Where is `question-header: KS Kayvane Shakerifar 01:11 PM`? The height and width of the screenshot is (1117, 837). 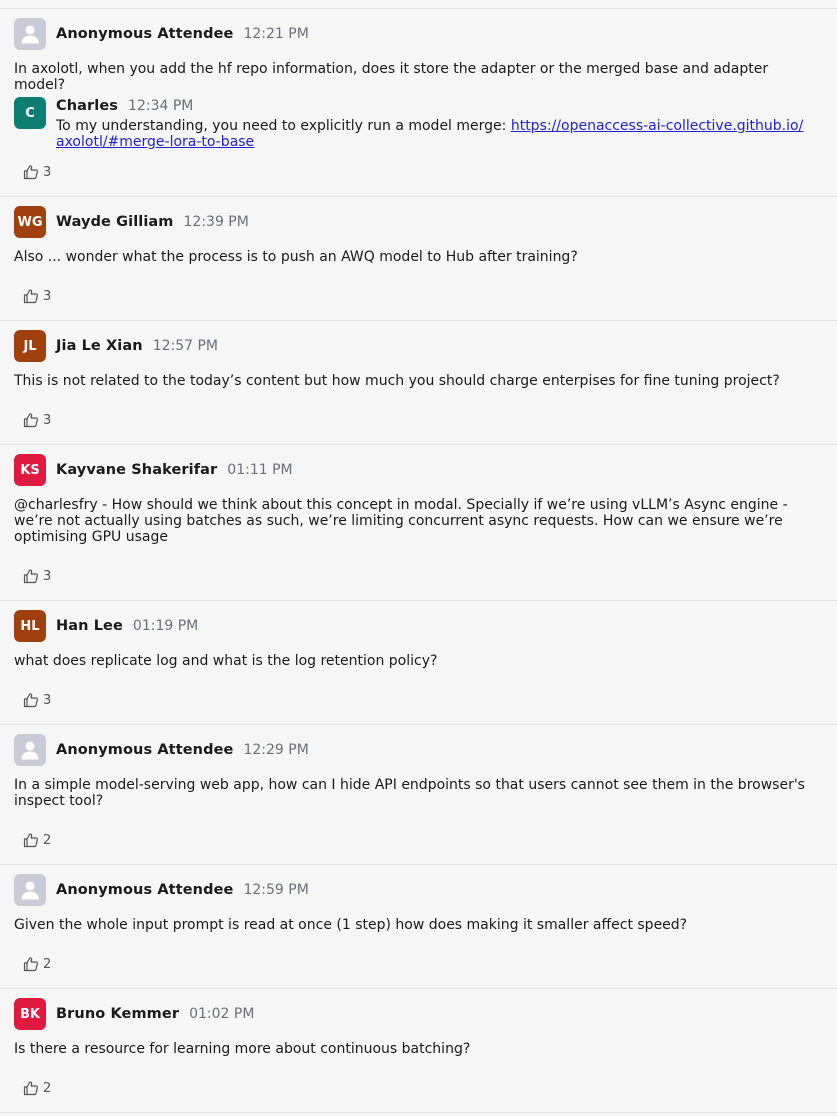 question-header: KS Kayvane Shakerifar 01:11 PM is located at coordinates (418, 470).